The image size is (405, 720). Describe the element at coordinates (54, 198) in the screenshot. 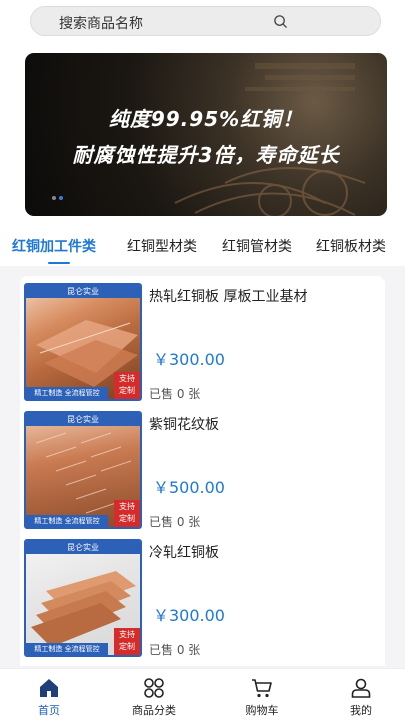

I see `banner-dot` at that location.